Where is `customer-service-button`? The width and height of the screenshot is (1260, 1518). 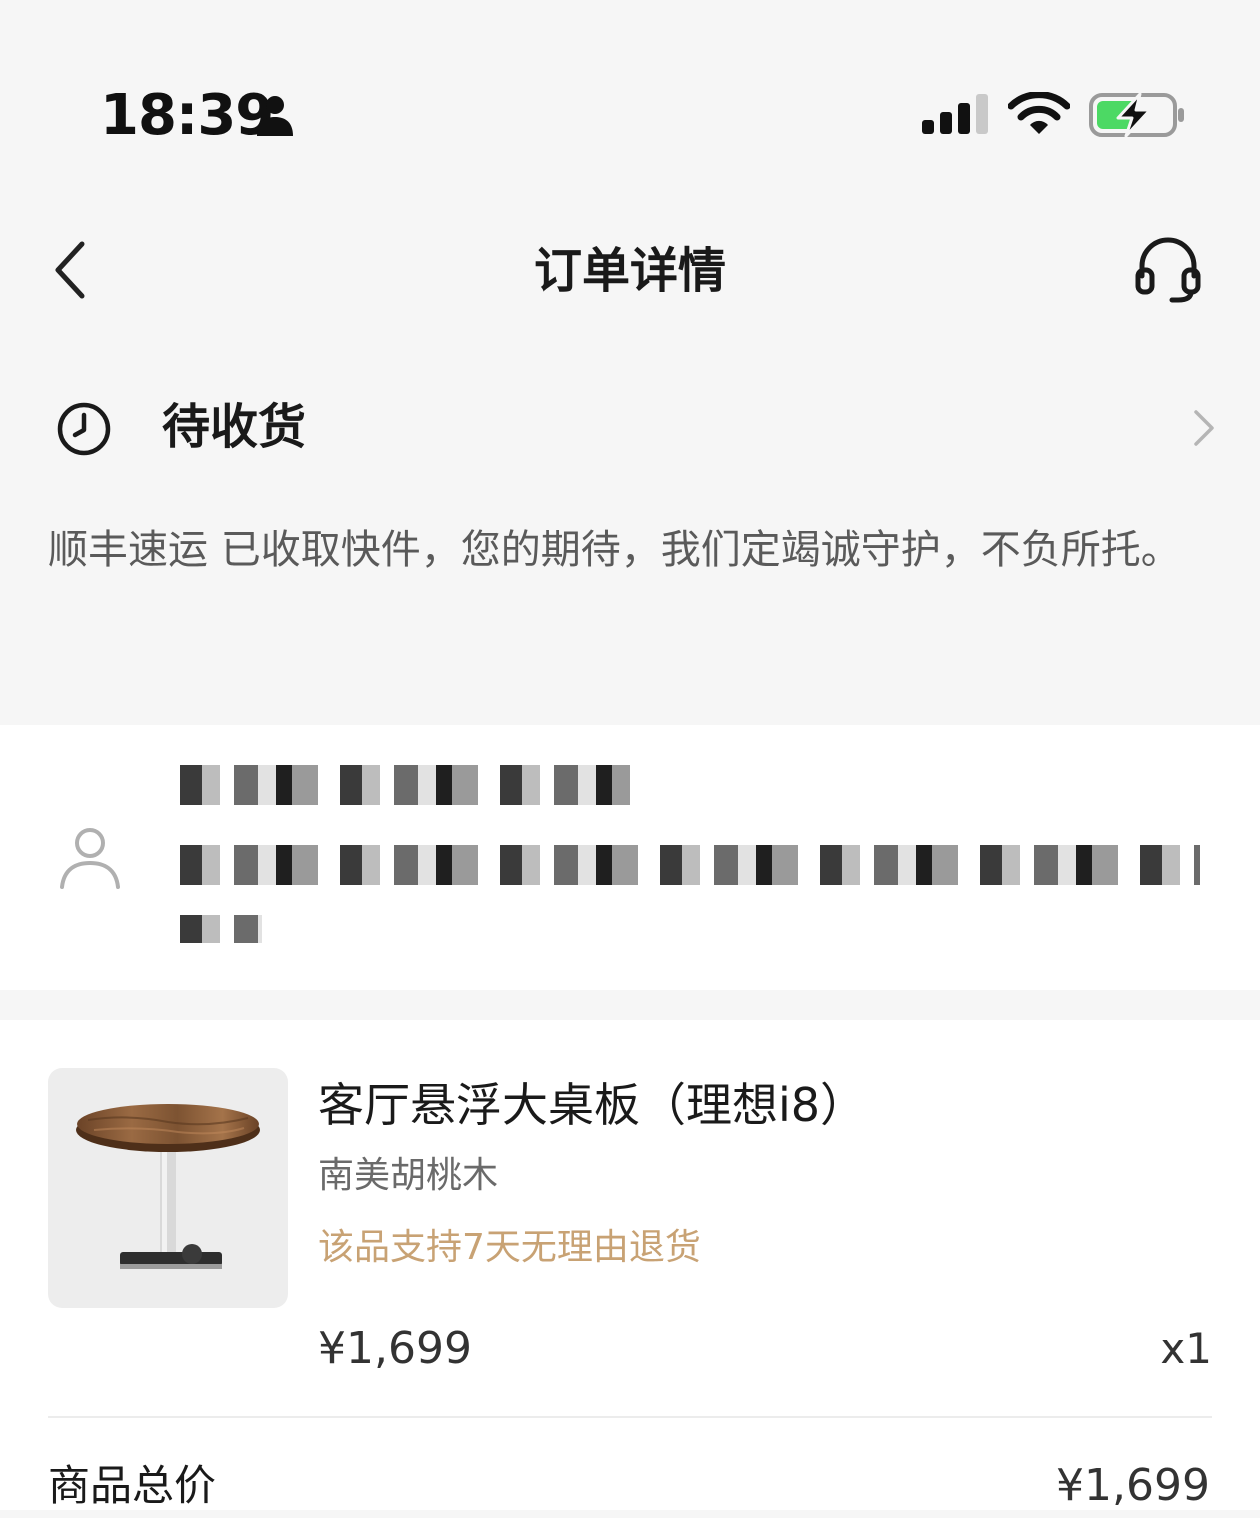 customer-service-button is located at coordinates (1168, 270).